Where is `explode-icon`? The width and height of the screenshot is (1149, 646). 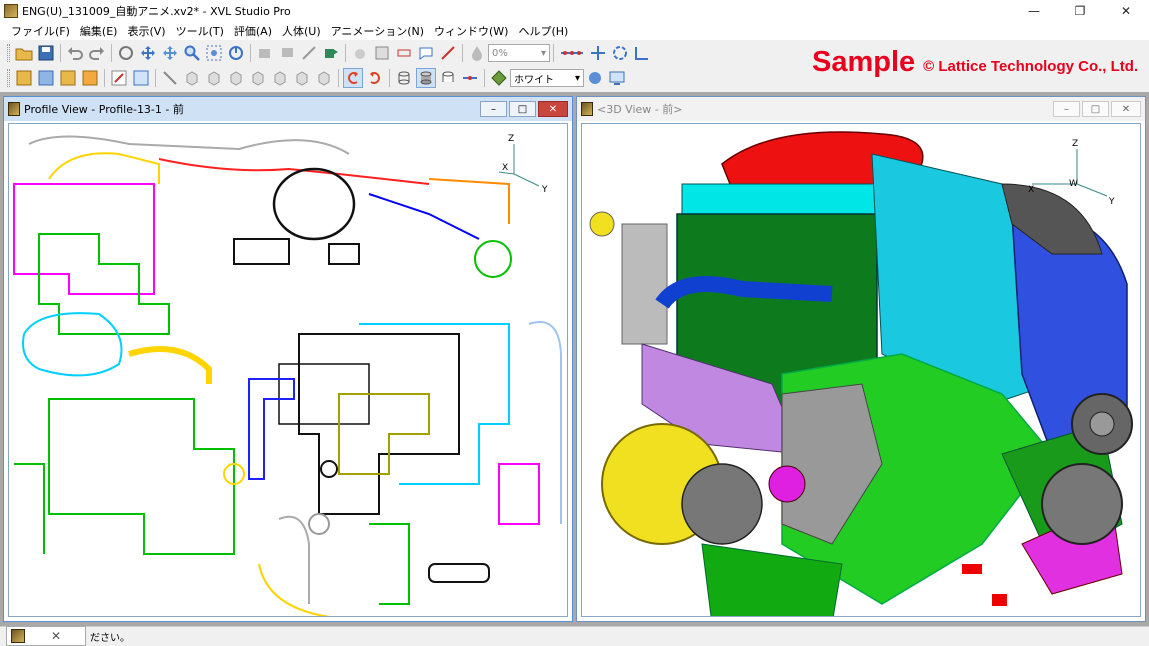
explode-icon is located at coordinates (309, 53).